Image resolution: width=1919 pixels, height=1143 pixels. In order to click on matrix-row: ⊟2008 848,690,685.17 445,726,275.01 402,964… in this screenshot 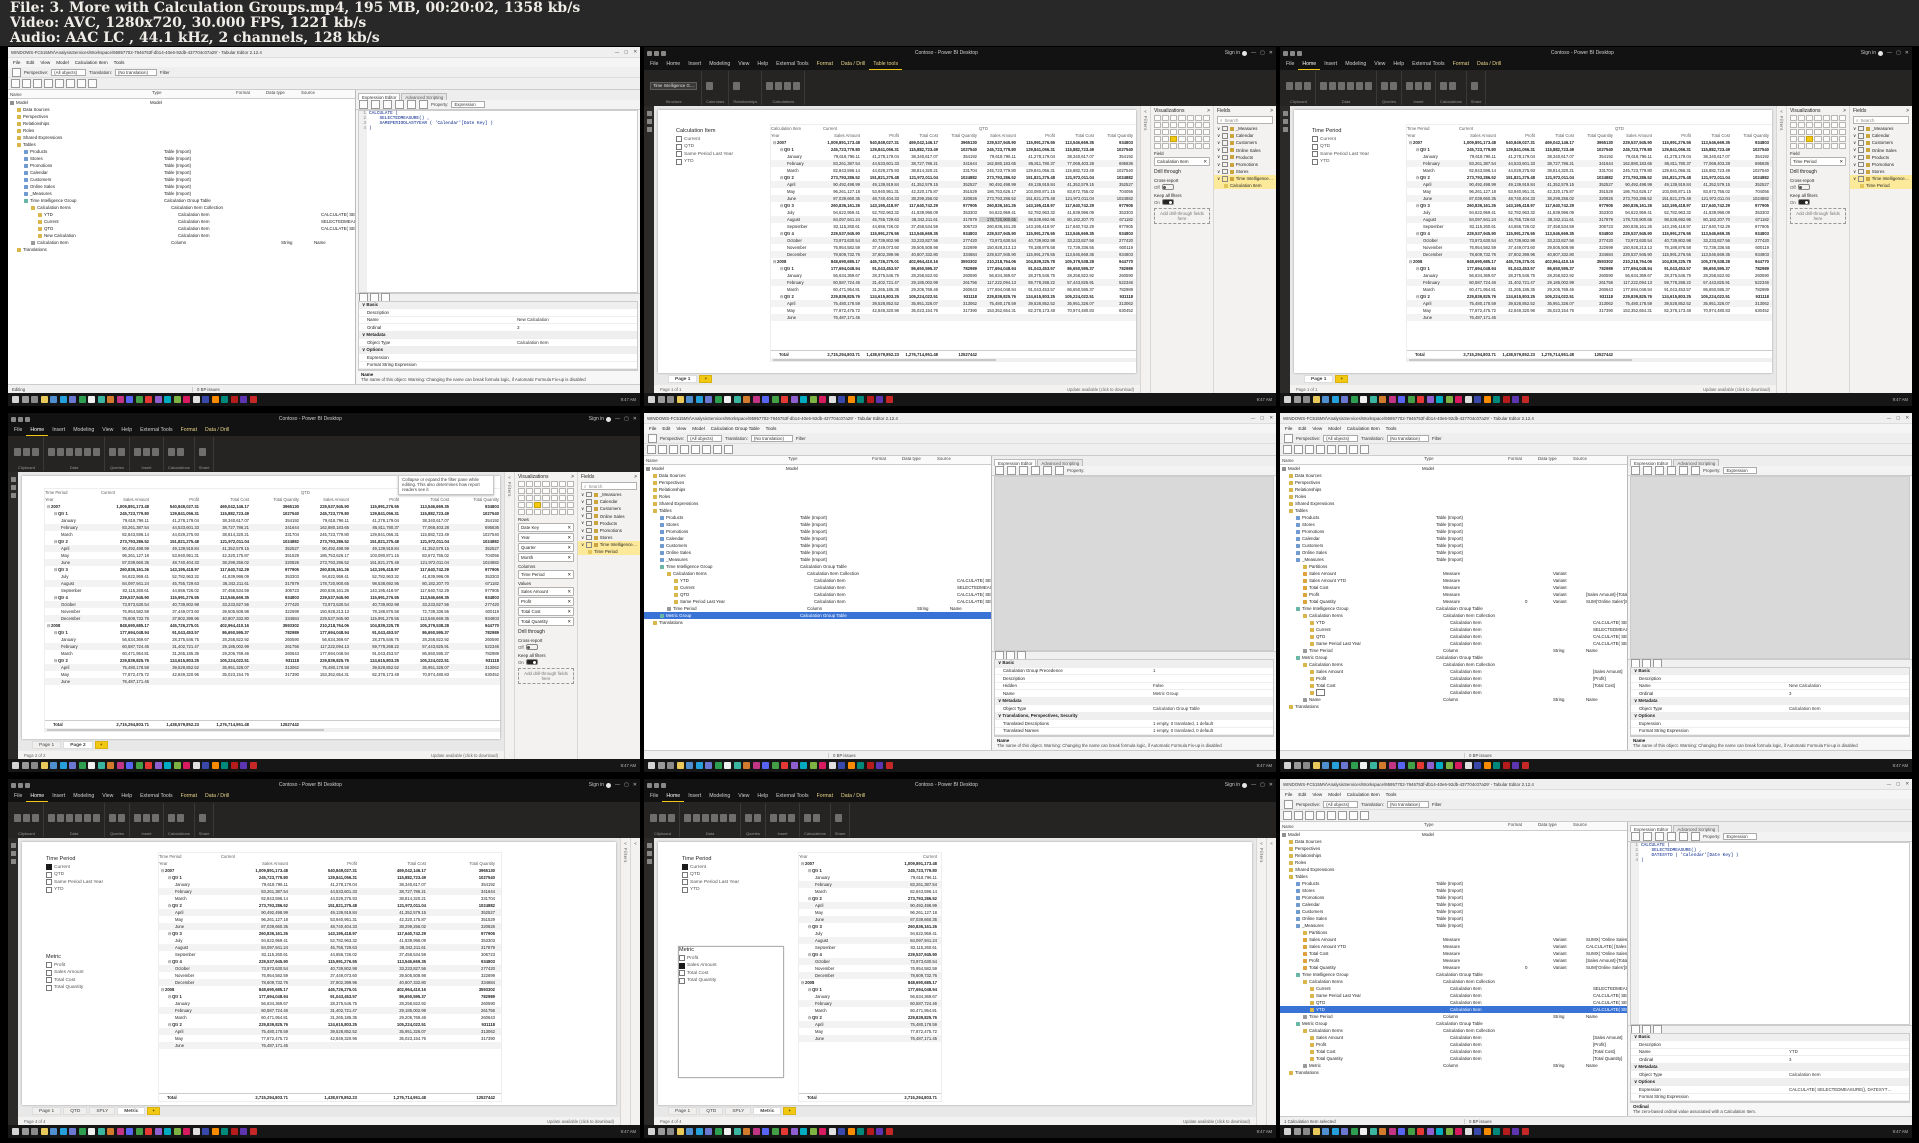, I will do `click(953, 261)`.